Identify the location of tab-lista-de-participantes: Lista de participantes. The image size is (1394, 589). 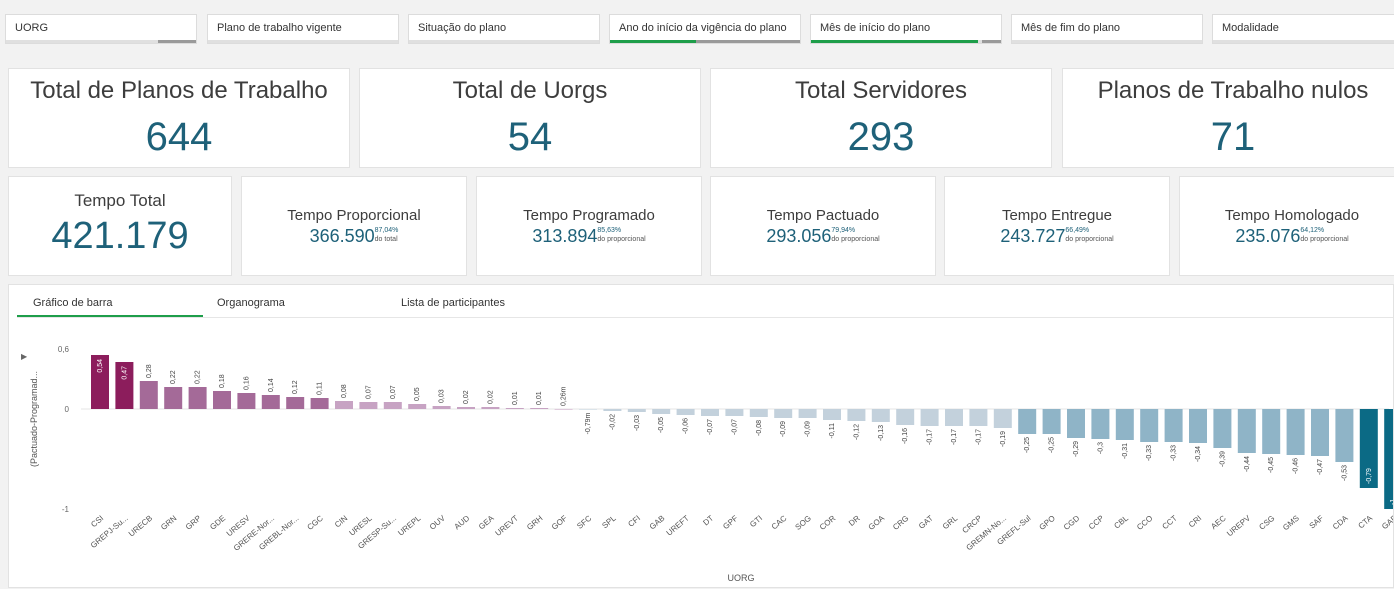
(453, 303).